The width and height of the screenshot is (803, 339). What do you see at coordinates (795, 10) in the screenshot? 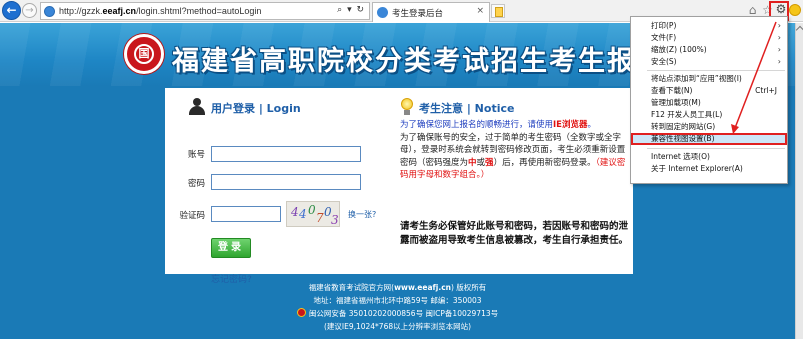
I see `feedback-smile-icon` at bounding box center [795, 10].